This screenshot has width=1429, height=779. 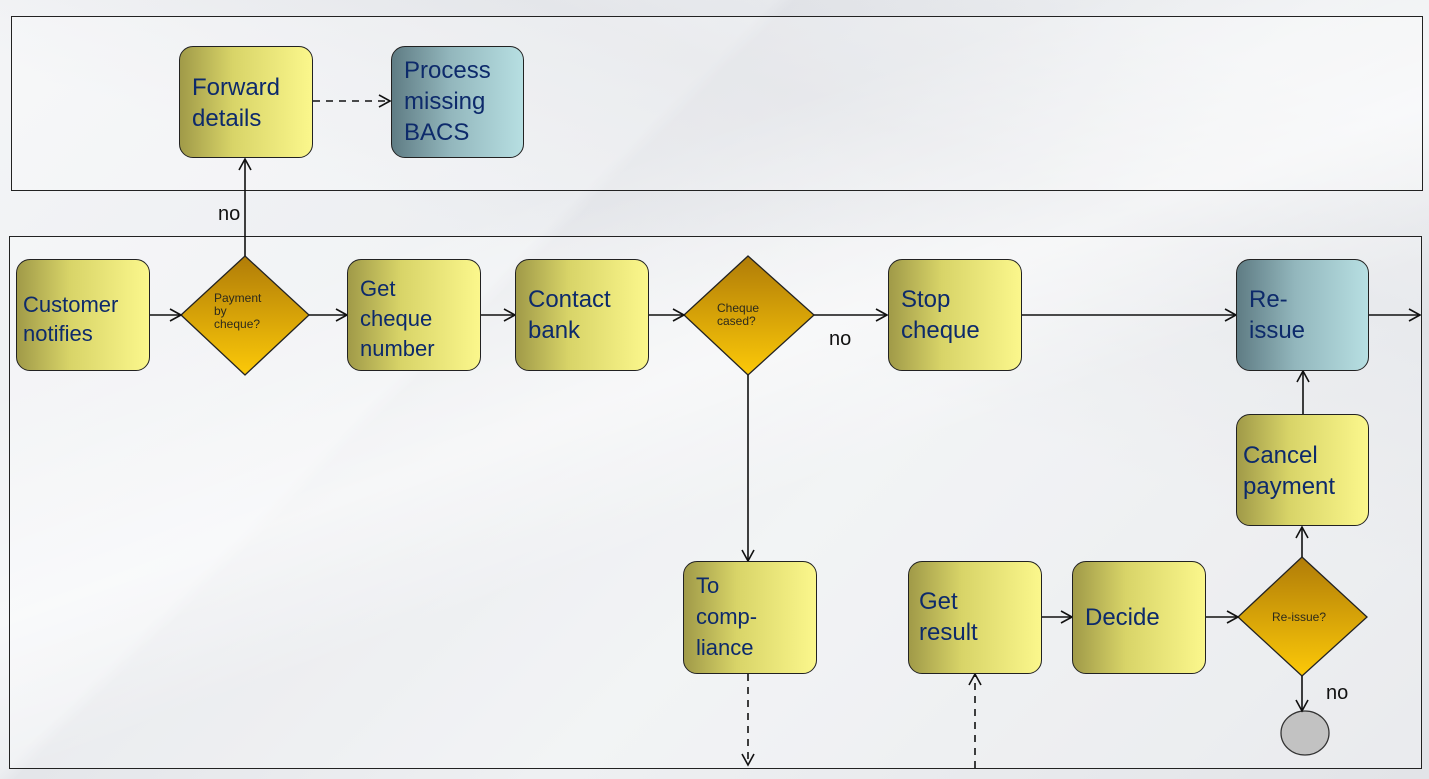 What do you see at coordinates (725, 647) in the screenshot?
I see `task-label: liance` at bounding box center [725, 647].